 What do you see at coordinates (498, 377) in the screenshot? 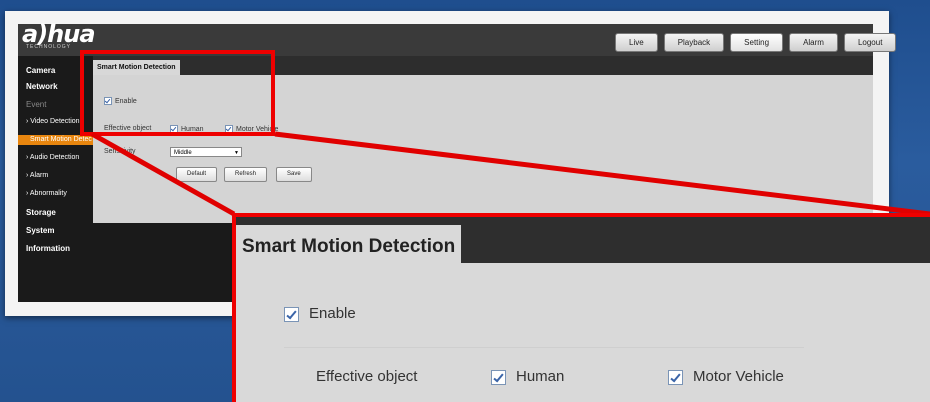
I see `zoom-human-checkbox` at bounding box center [498, 377].